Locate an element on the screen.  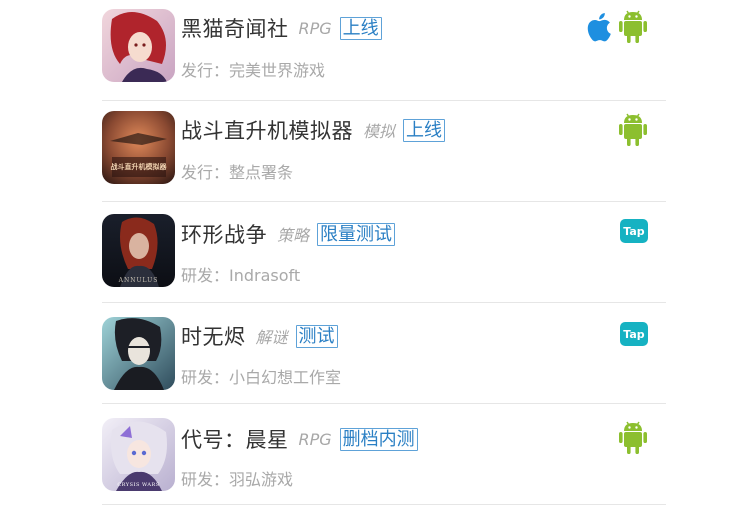
game-cover-image: ANNULUS is located at coordinates (138, 250).